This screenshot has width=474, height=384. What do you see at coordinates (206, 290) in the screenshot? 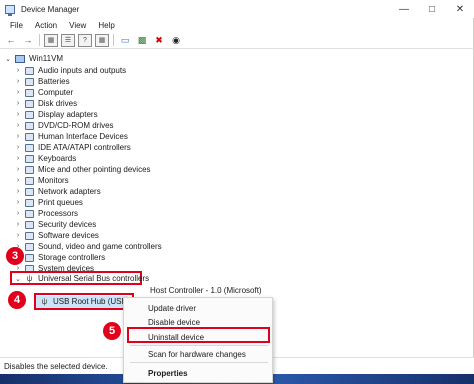
I see `tree-device: Host Controller - 1.0 (Microsoft)` at bounding box center [206, 290].